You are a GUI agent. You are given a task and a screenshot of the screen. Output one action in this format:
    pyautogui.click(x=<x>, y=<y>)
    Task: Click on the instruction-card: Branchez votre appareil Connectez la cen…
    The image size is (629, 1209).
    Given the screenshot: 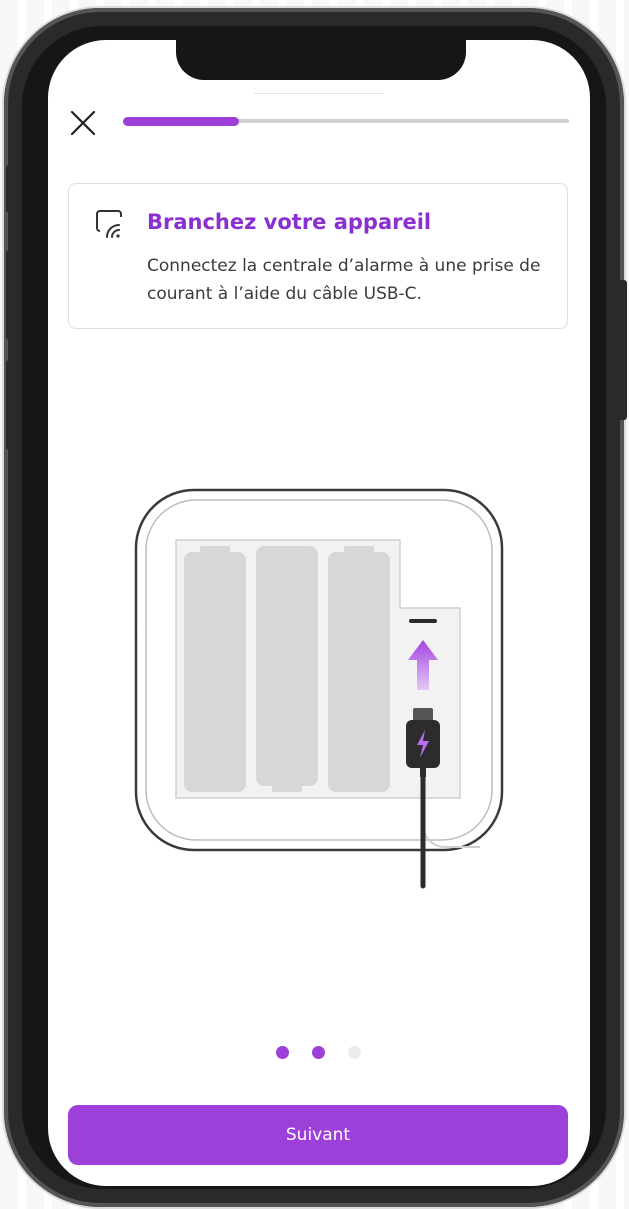 What is the action you would take?
    pyautogui.click(x=318, y=256)
    